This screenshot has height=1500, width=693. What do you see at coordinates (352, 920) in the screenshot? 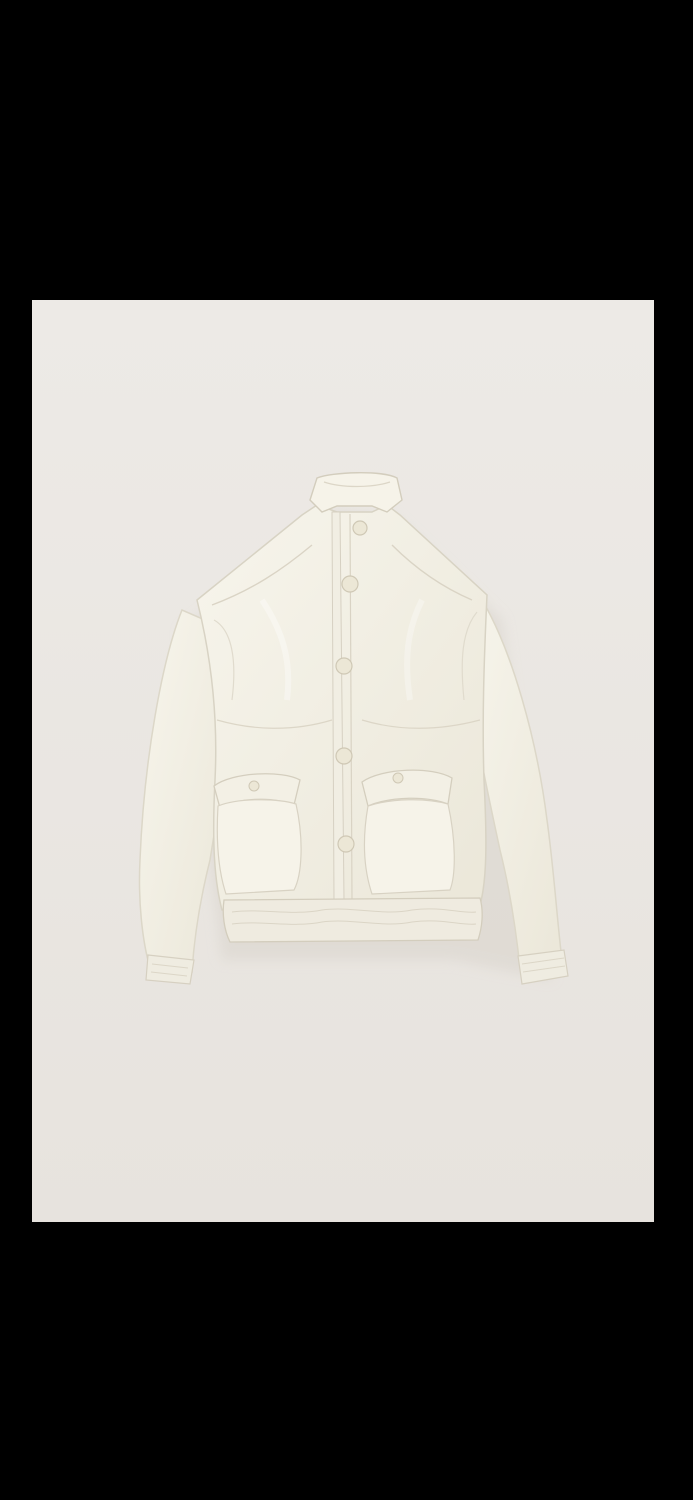
I see `elastic-hem` at bounding box center [352, 920].